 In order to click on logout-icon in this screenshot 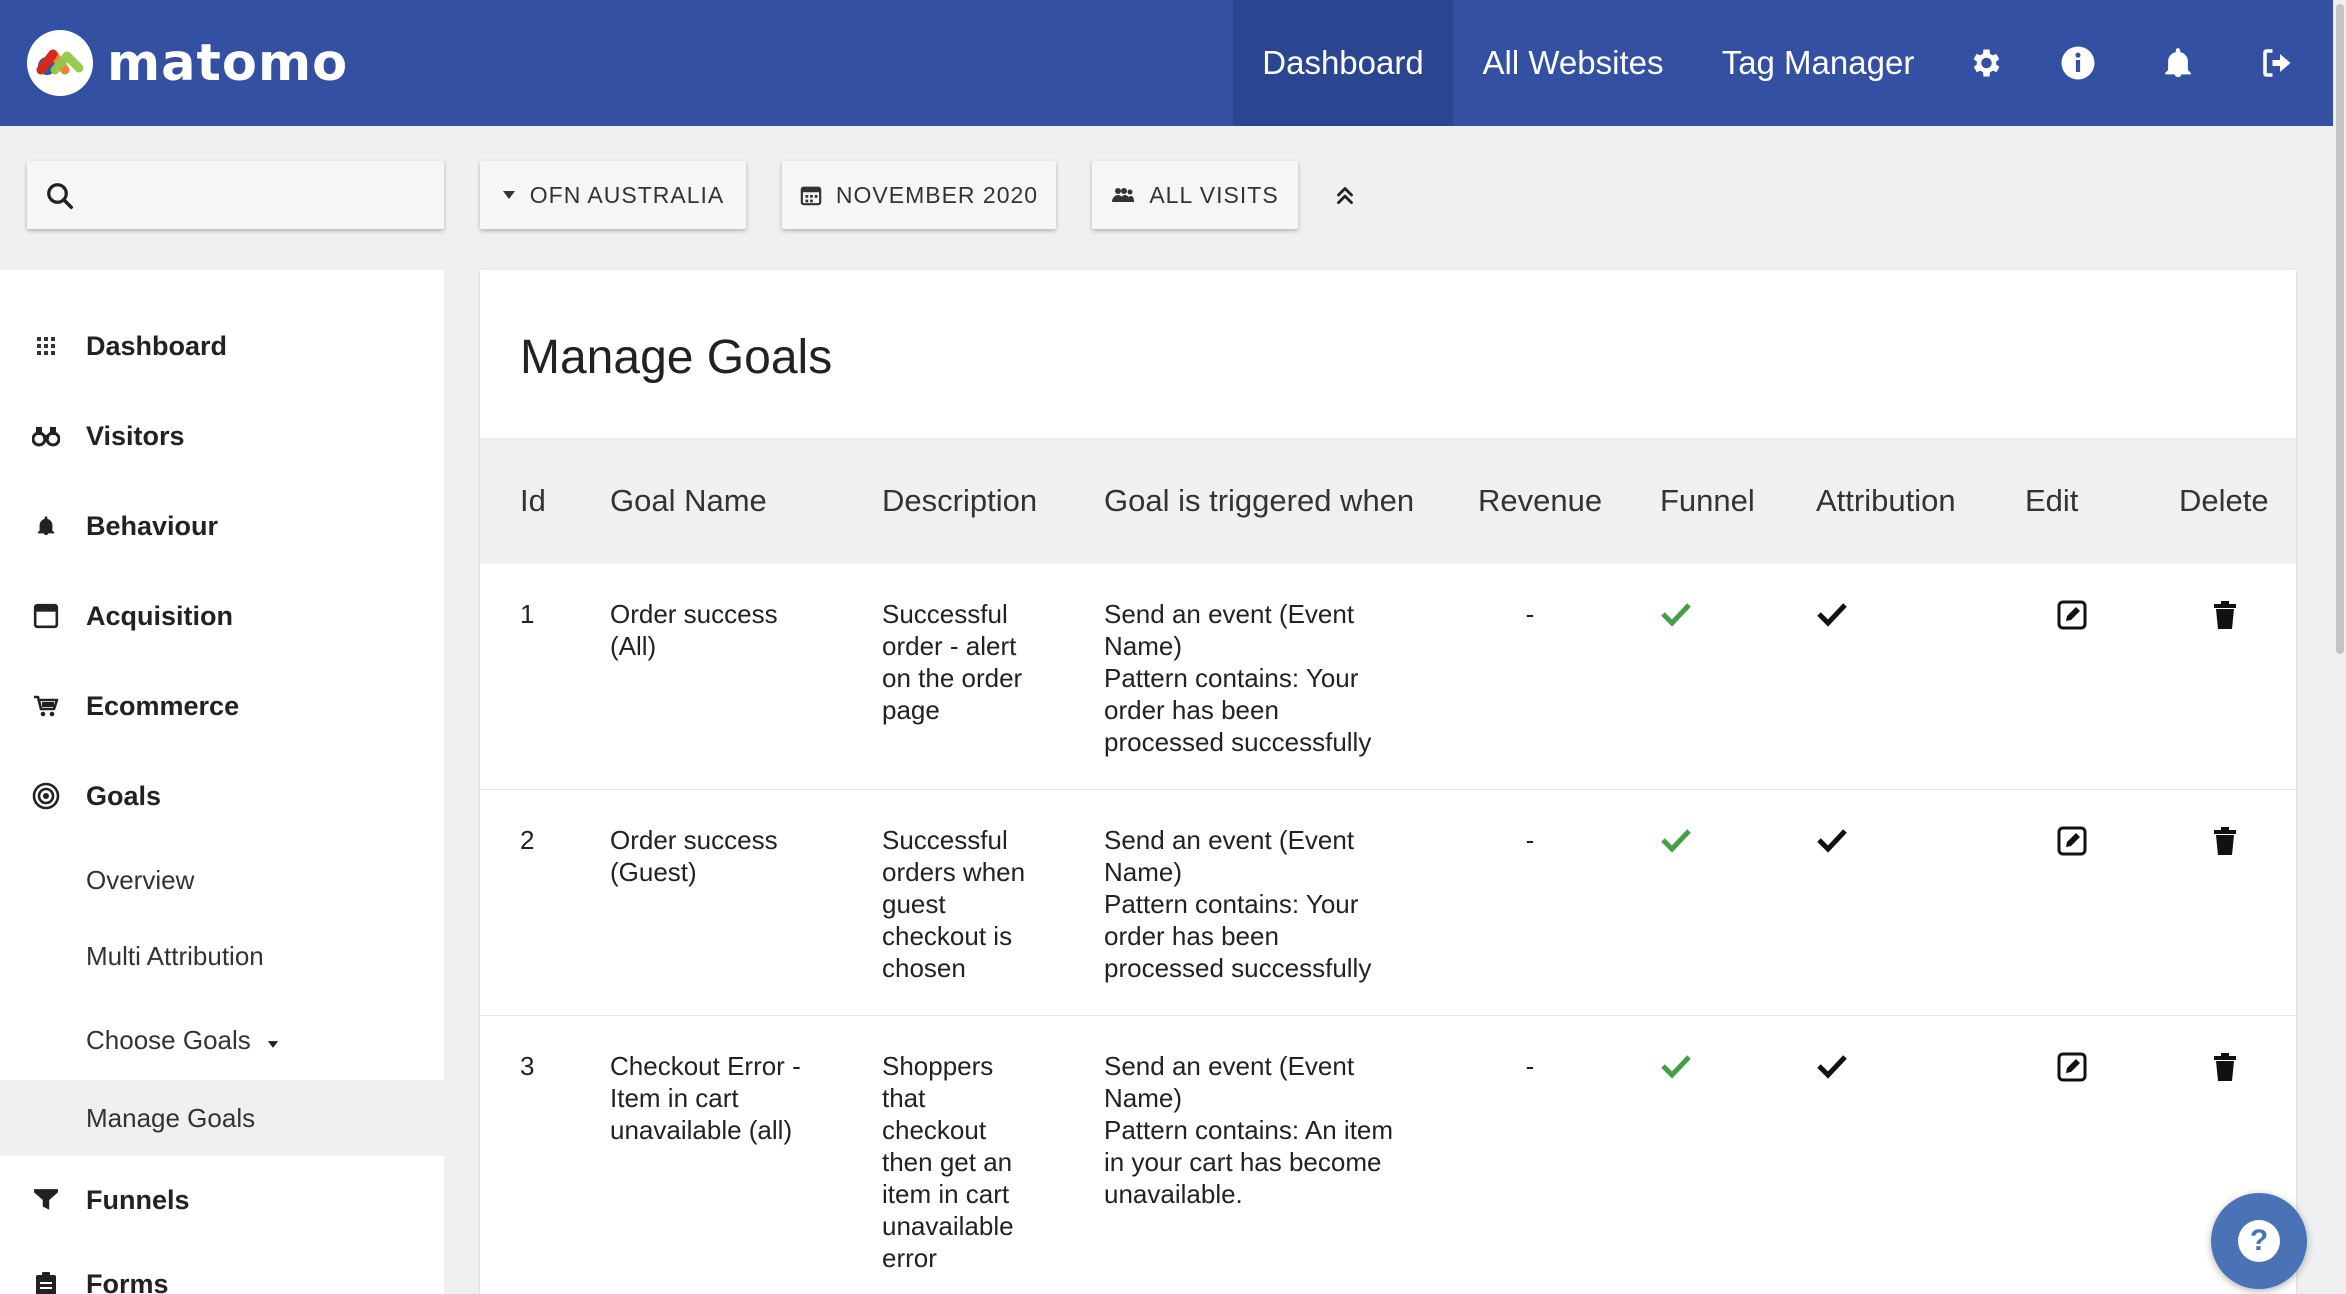, I will do `click(2277, 63)`.